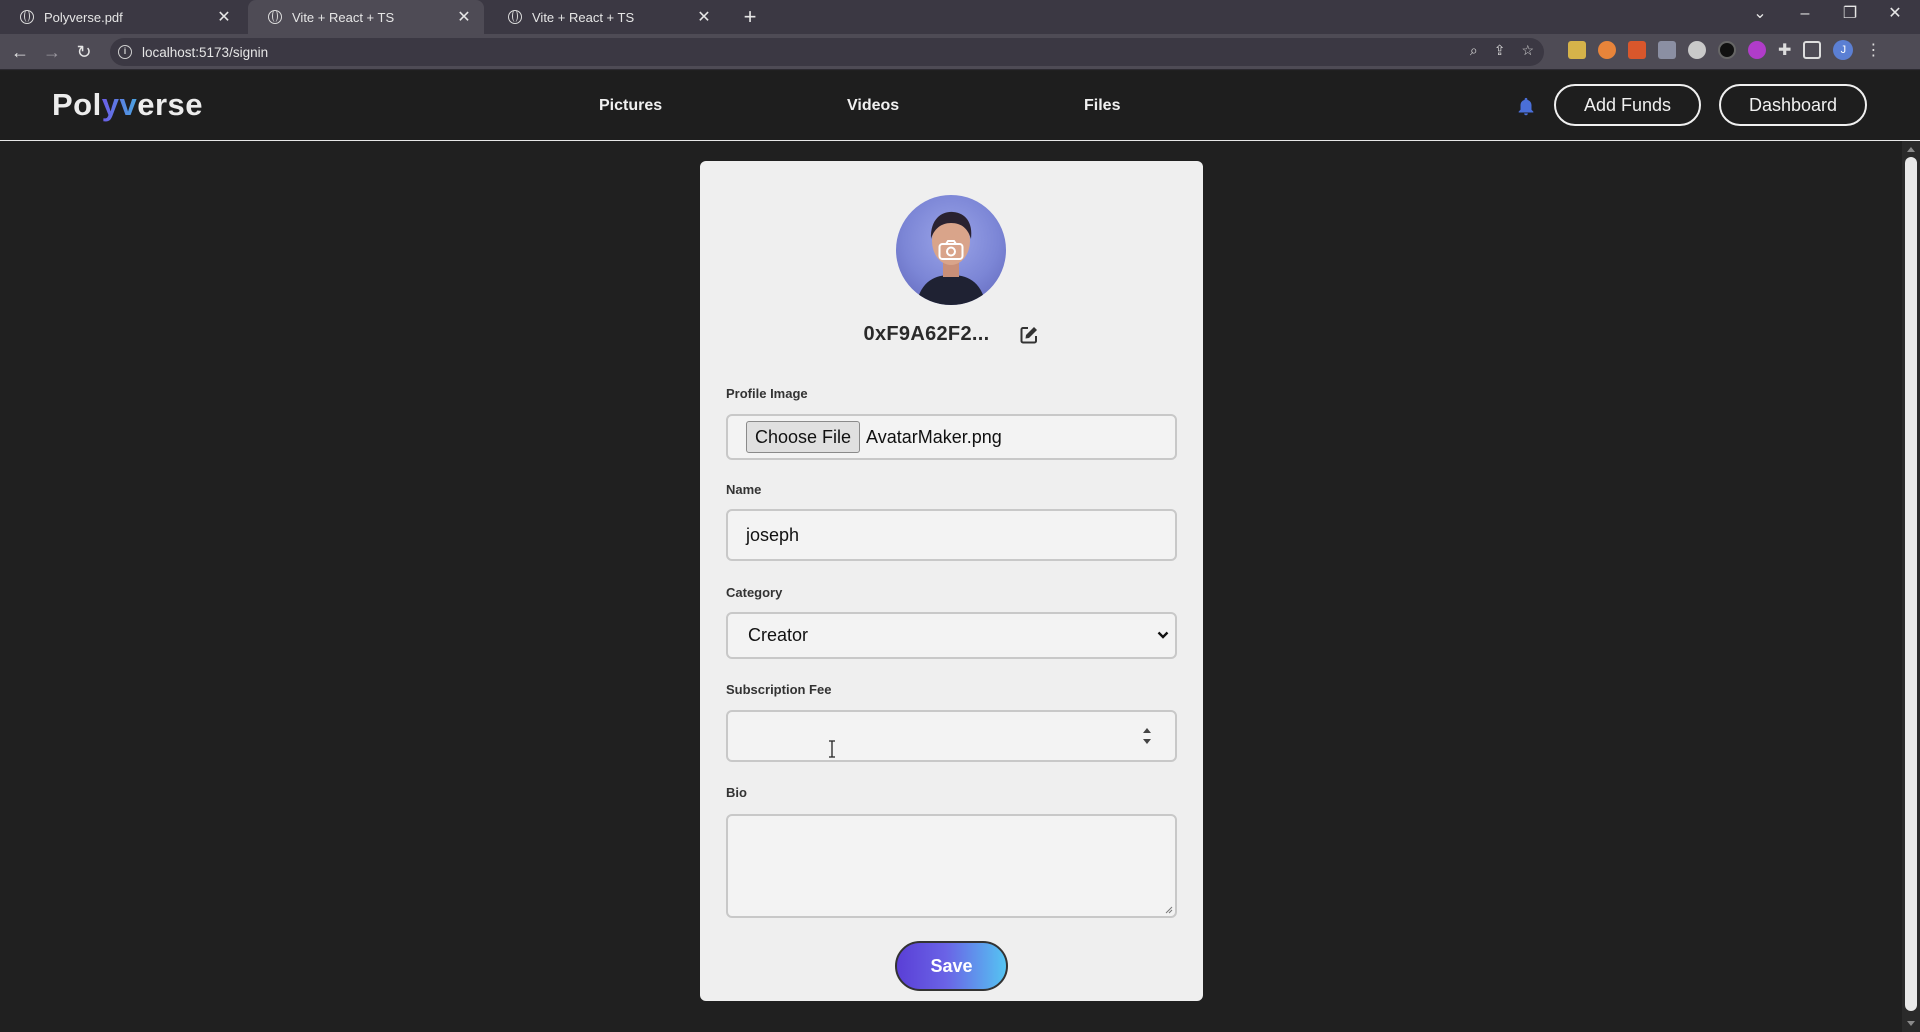 The width and height of the screenshot is (1920, 1032). What do you see at coordinates (630, 106) in the screenshot?
I see `nav-pictures: Pictures` at bounding box center [630, 106].